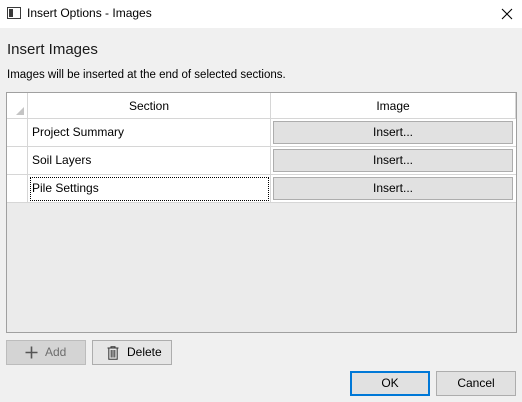 The height and width of the screenshot is (402, 522). What do you see at coordinates (17, 106) in the screenshot?
I see `select-all-corner` at bounding box center [17, 106].